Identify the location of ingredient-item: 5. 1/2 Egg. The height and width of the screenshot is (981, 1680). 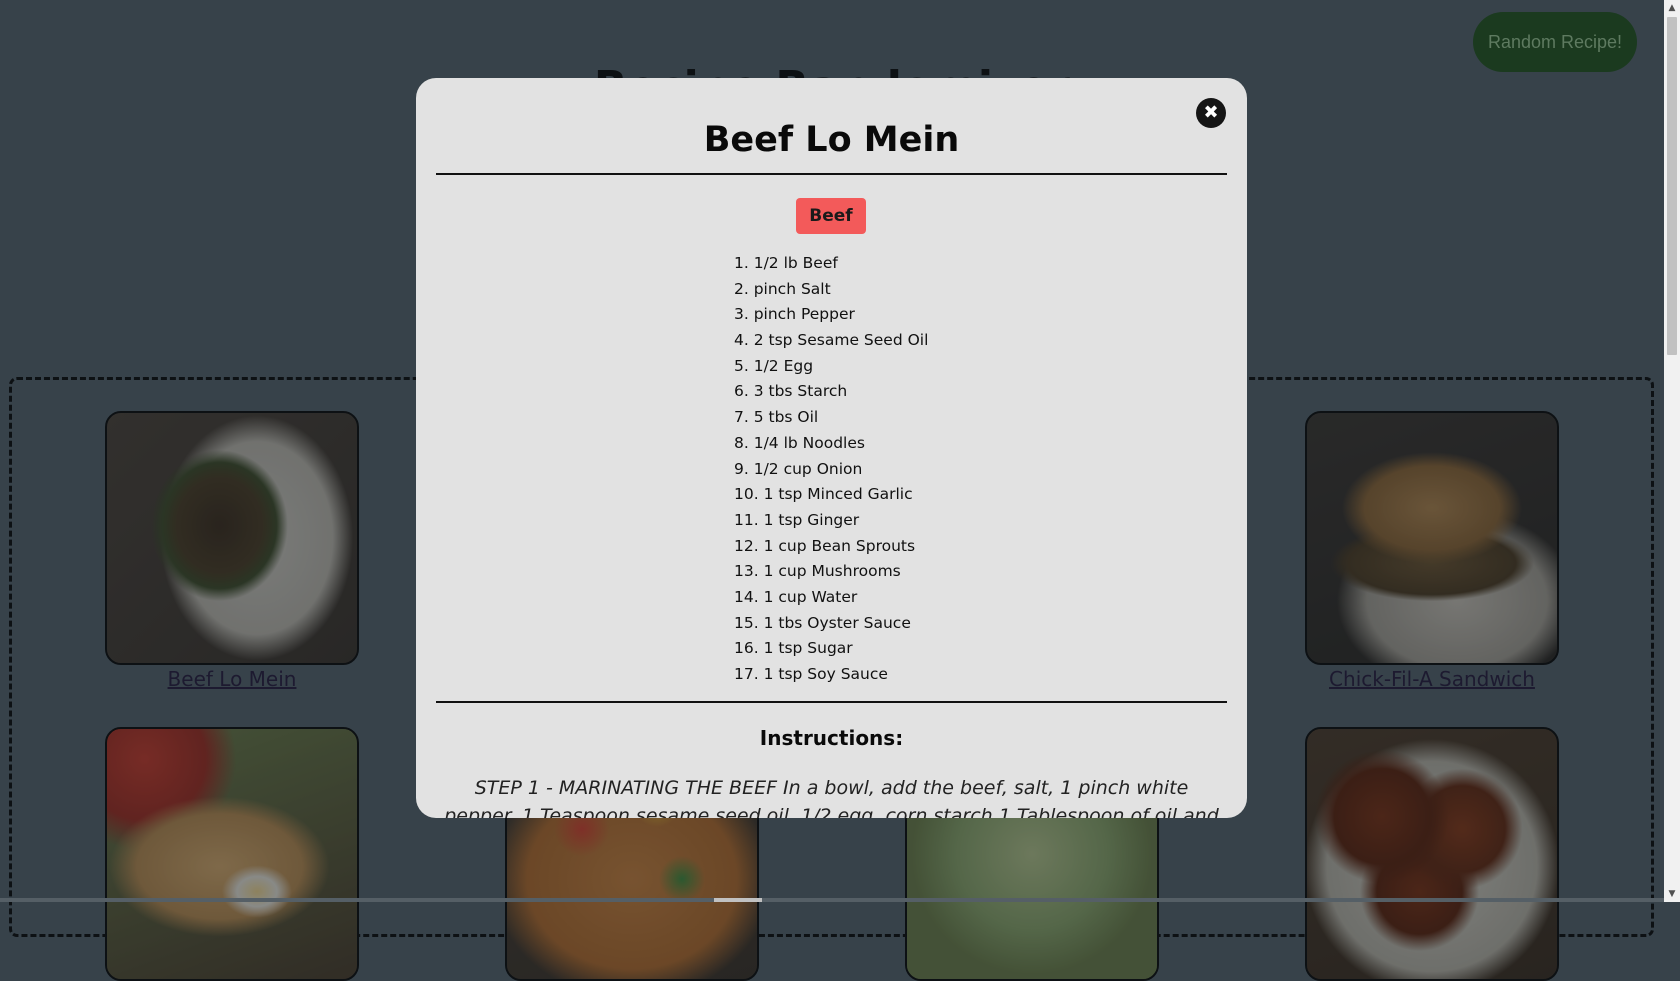
(774, 365).